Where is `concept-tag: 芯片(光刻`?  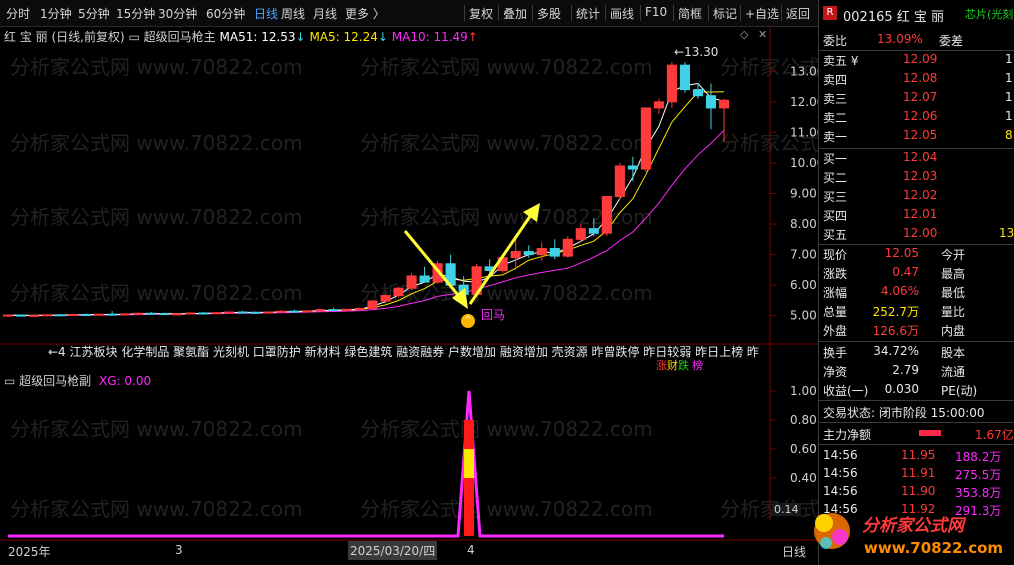
concept-tag: 芯片(光刻 is located at coordinates (989, 14).